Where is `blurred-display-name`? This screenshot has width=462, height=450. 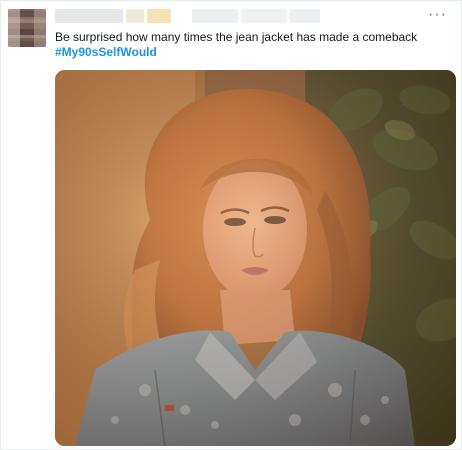 blurred-display-name is located at coordinates (89, 16).